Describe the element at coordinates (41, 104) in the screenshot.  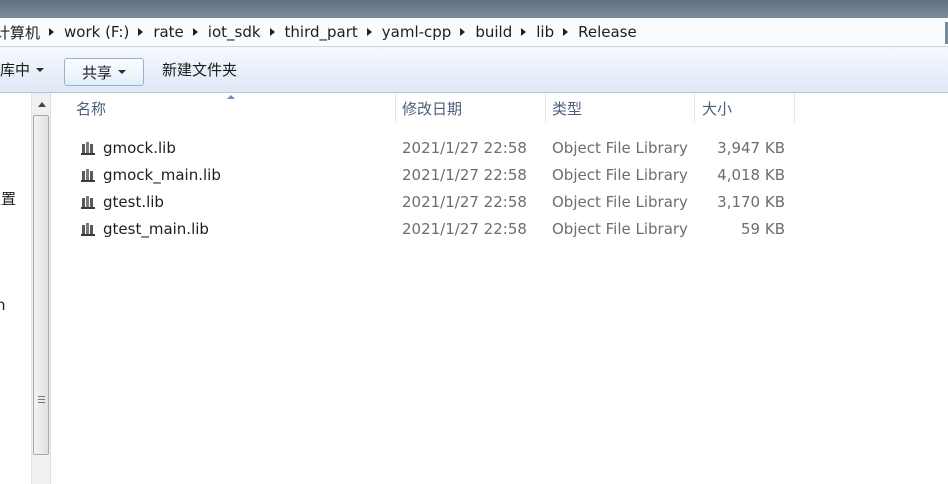
I see `scroll-up-arrow-icon` at that location.